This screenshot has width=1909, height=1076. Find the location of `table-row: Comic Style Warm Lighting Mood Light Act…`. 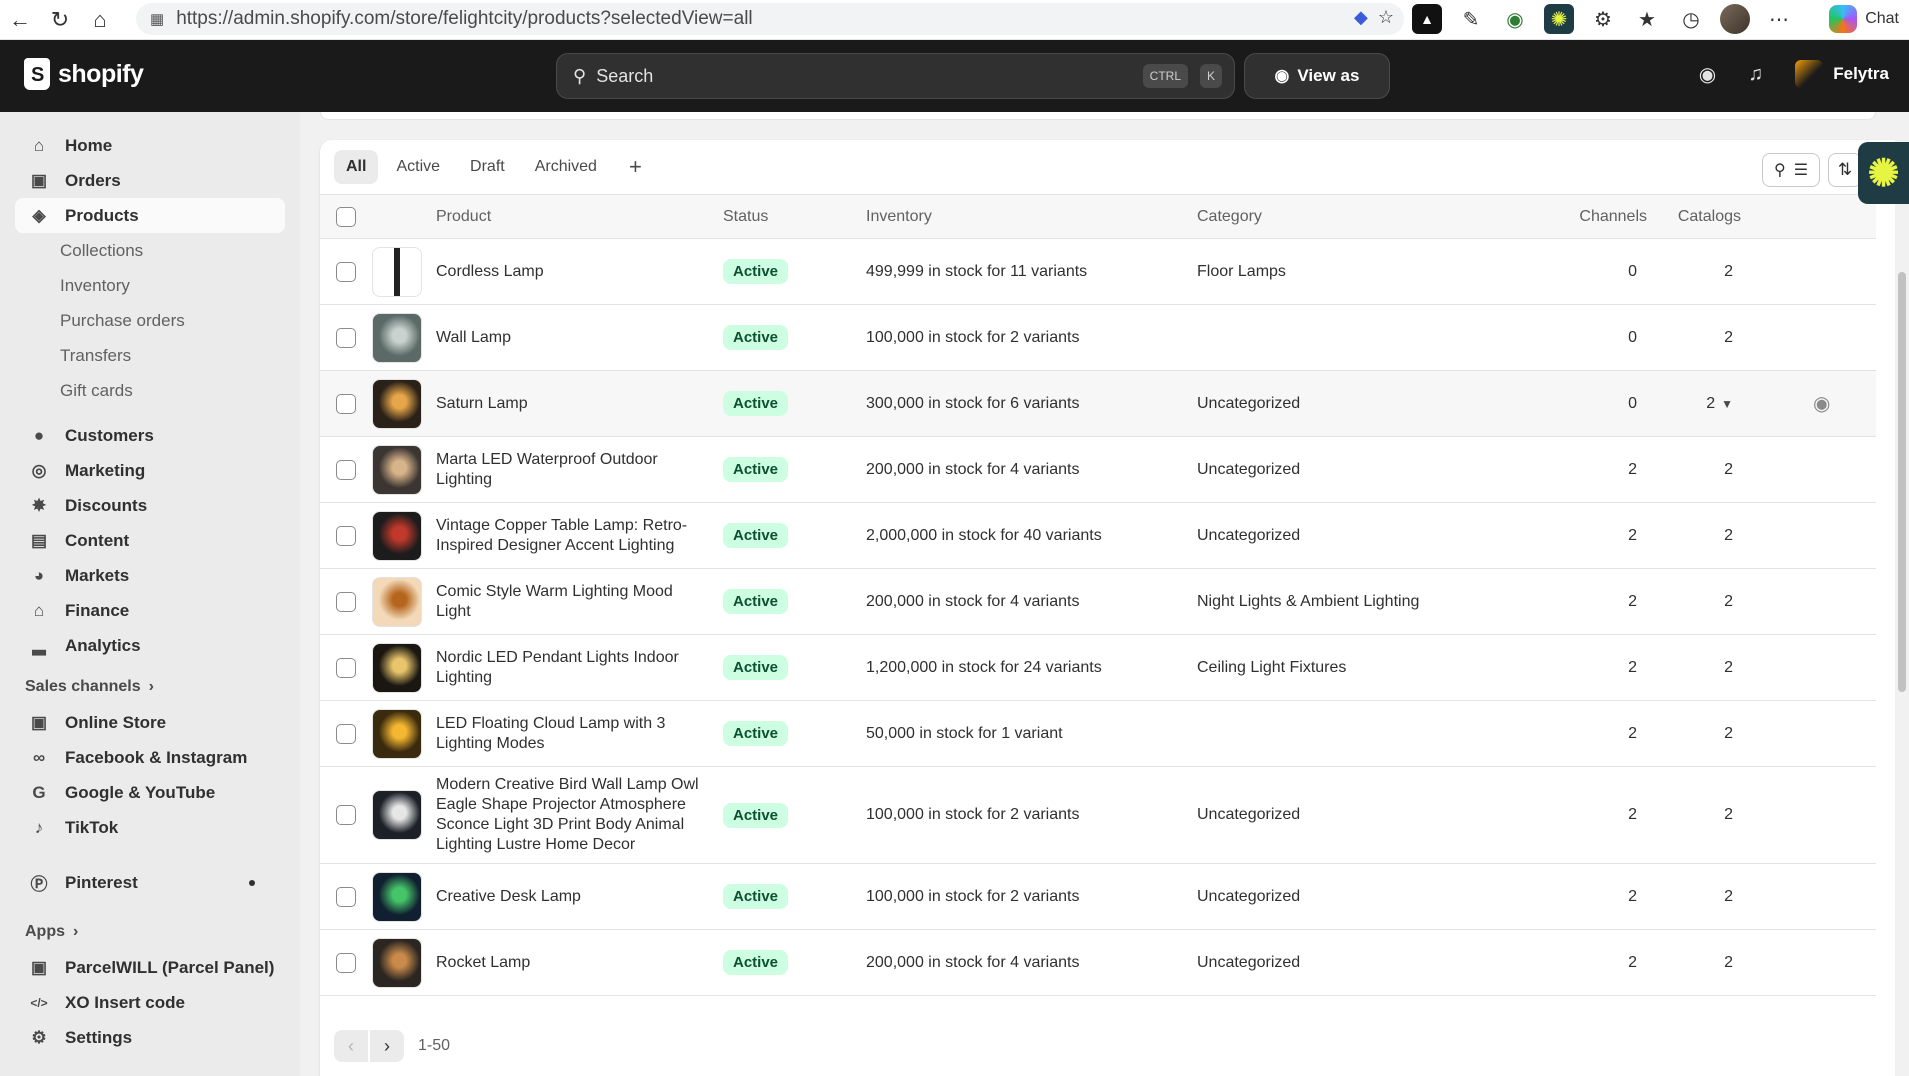

table-row: Comic Style Warm Lighting Mood Light Act… is located at coordinates (1098, 601).